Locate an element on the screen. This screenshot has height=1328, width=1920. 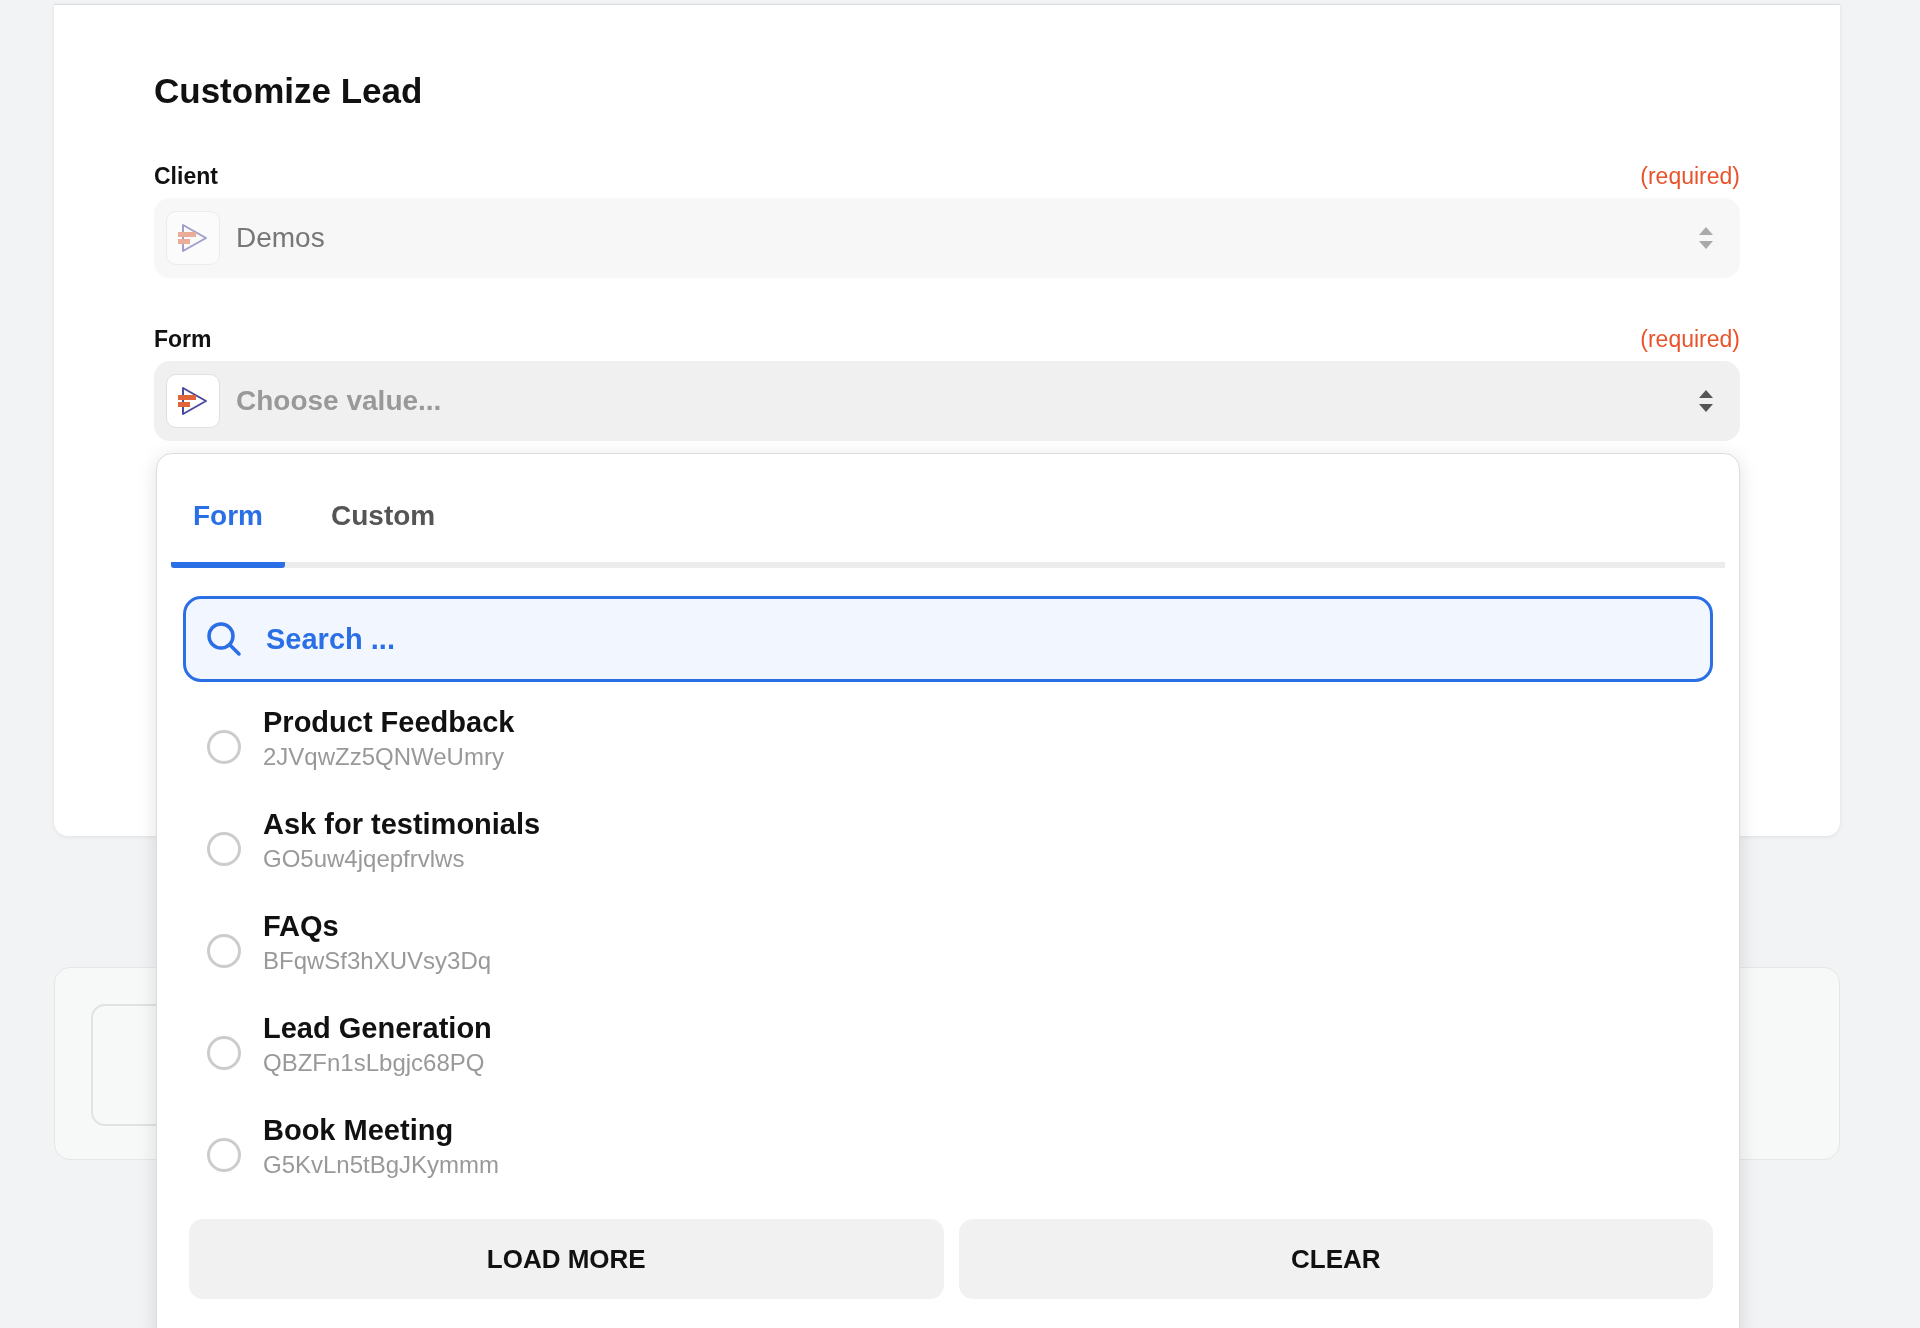
tab: Custom is located at coordinates (383, 525).